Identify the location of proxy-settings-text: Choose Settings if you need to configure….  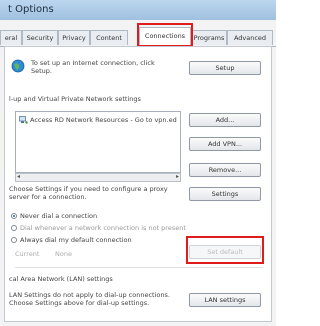
(88, 193).